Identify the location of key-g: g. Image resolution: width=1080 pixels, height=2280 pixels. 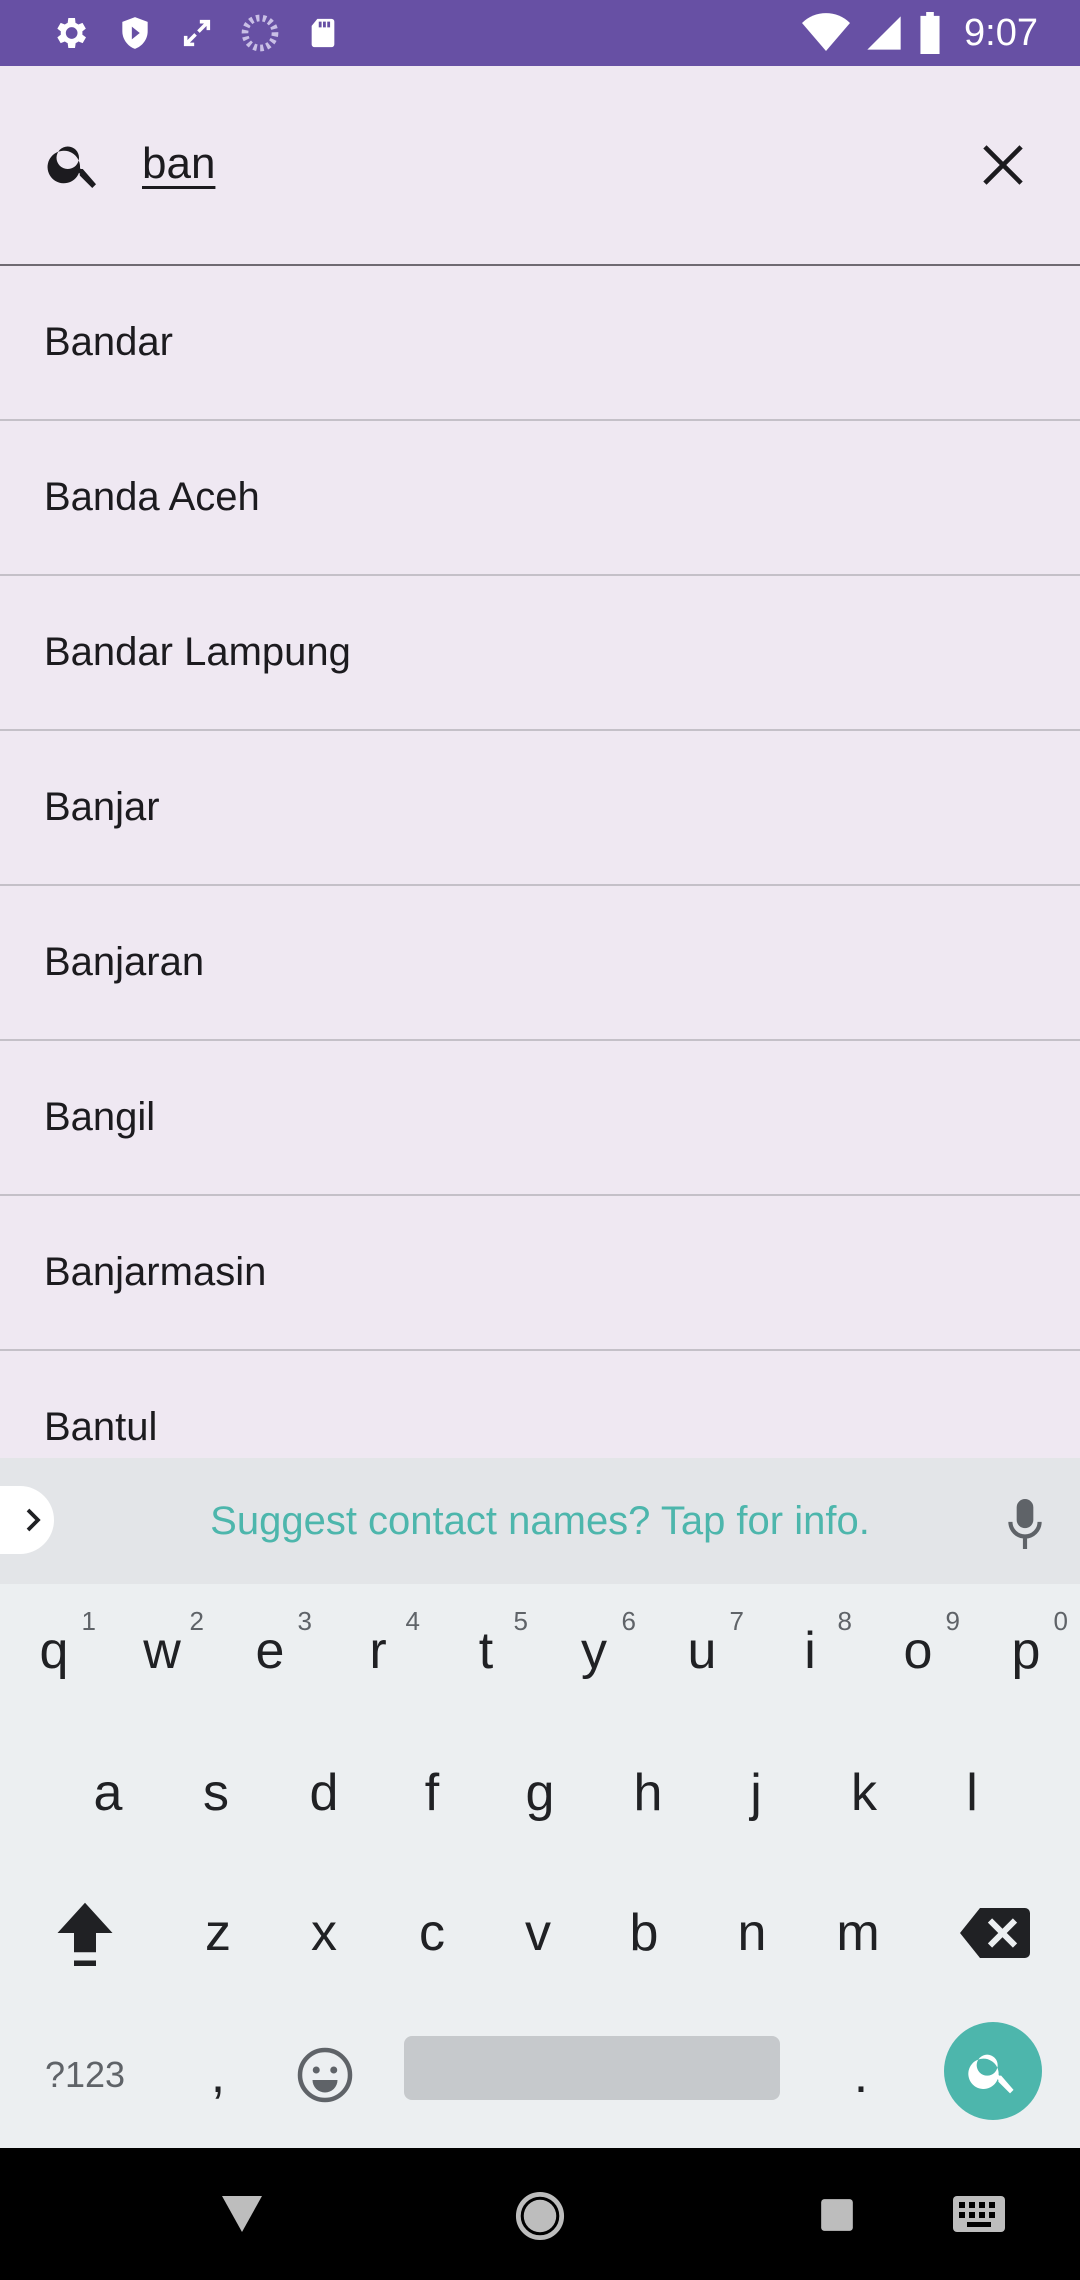
(540, 1793).